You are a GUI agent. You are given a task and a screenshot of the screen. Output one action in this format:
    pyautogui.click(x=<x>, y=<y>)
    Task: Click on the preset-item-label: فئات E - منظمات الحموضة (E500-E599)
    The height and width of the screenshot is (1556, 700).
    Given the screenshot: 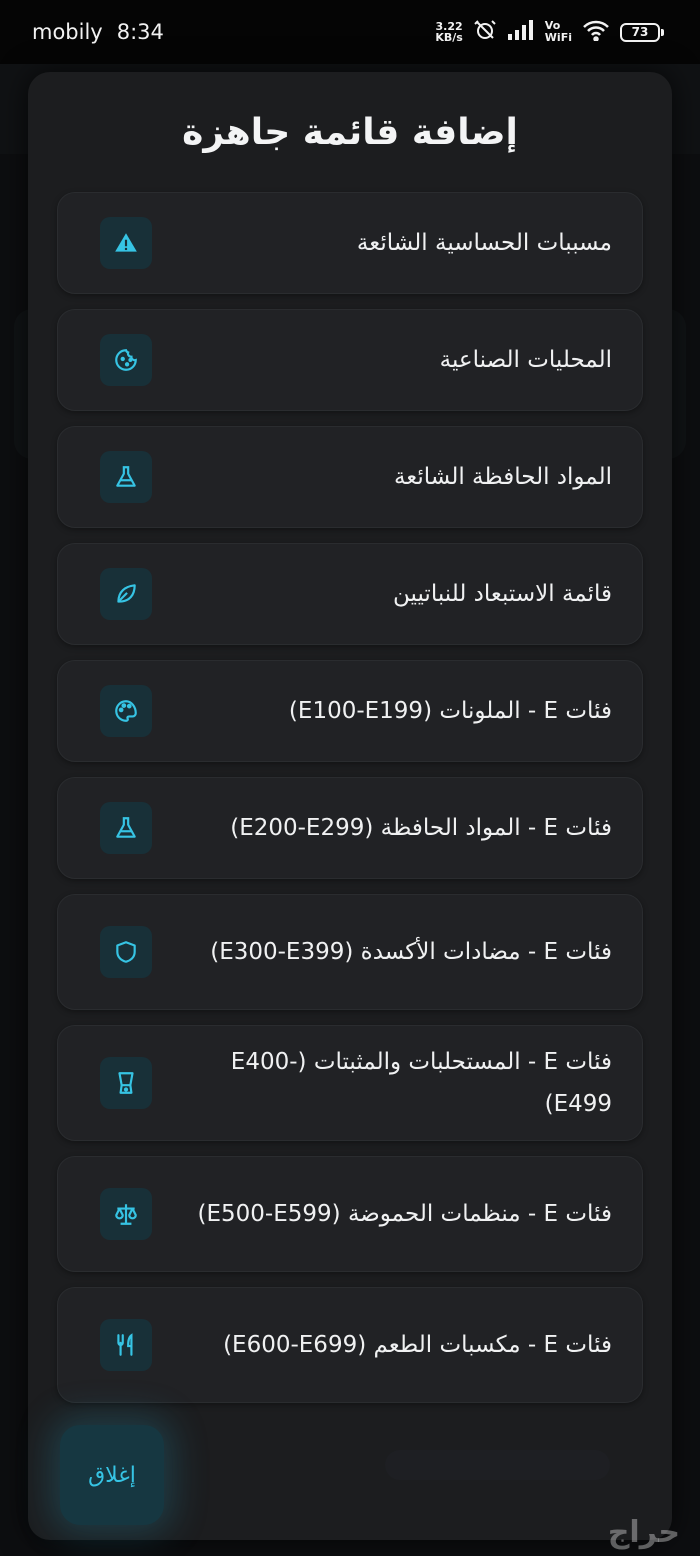 What is the action you would take?
    pyautogui.click(x=405, y=1214)
    